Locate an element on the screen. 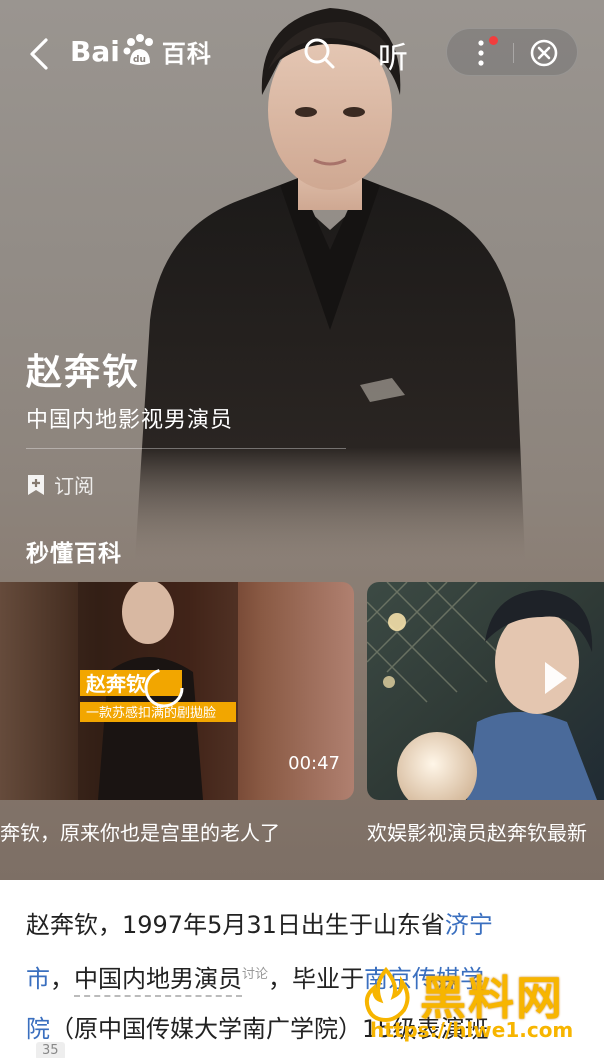 The image size is (604, 1058). video-card is located at coordinates (485, 691).